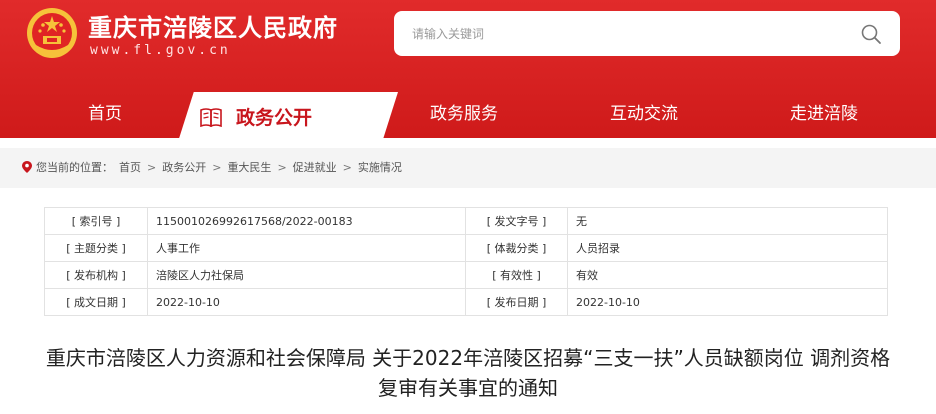  What do you see at coordinates (306, 248) in the screenshot?
I see `topic-category-value: 人事工作` at bounding box center [306, 248].